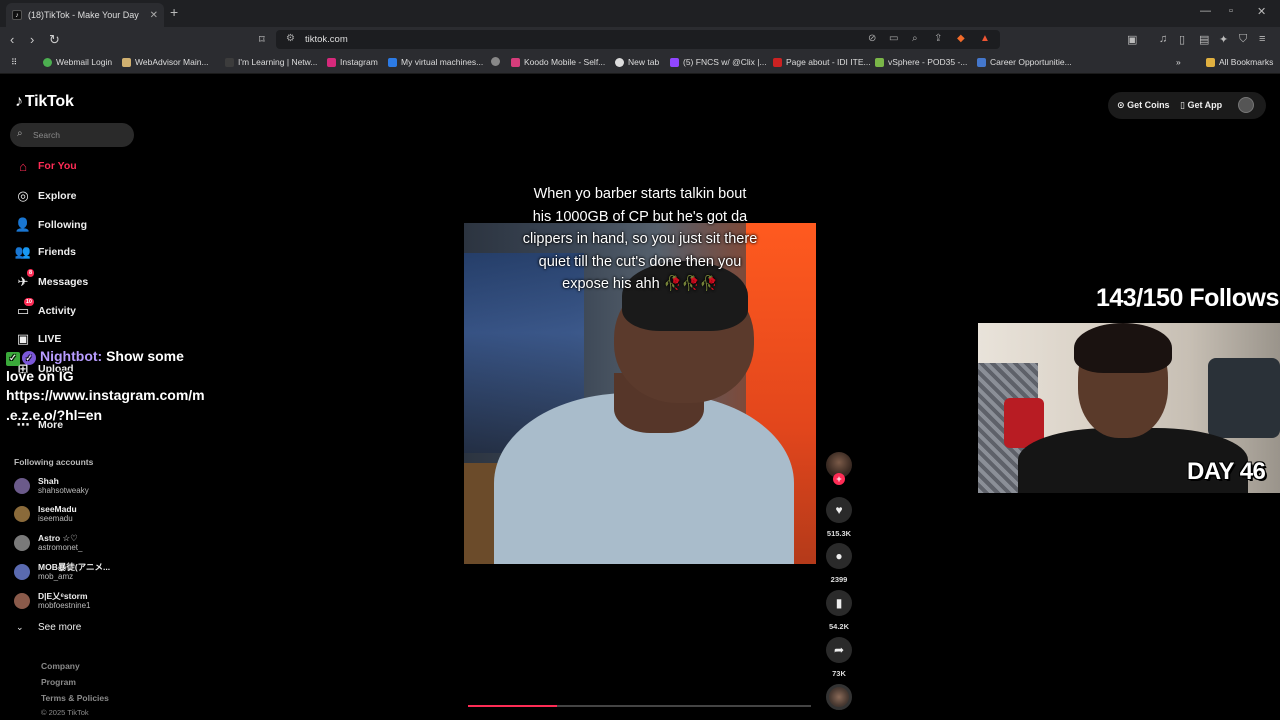  What do you see at coordinates (1178, 62) in the screenshot?
I see `more-bookmarks-icon: »` at bounding box center [1178, 62].